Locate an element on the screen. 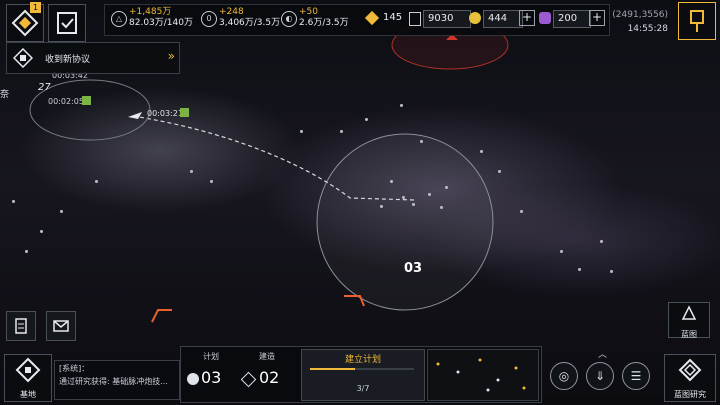 The height and width of the screenshot is (405, 720). target-frame-right is located at coordinates (354, 301).